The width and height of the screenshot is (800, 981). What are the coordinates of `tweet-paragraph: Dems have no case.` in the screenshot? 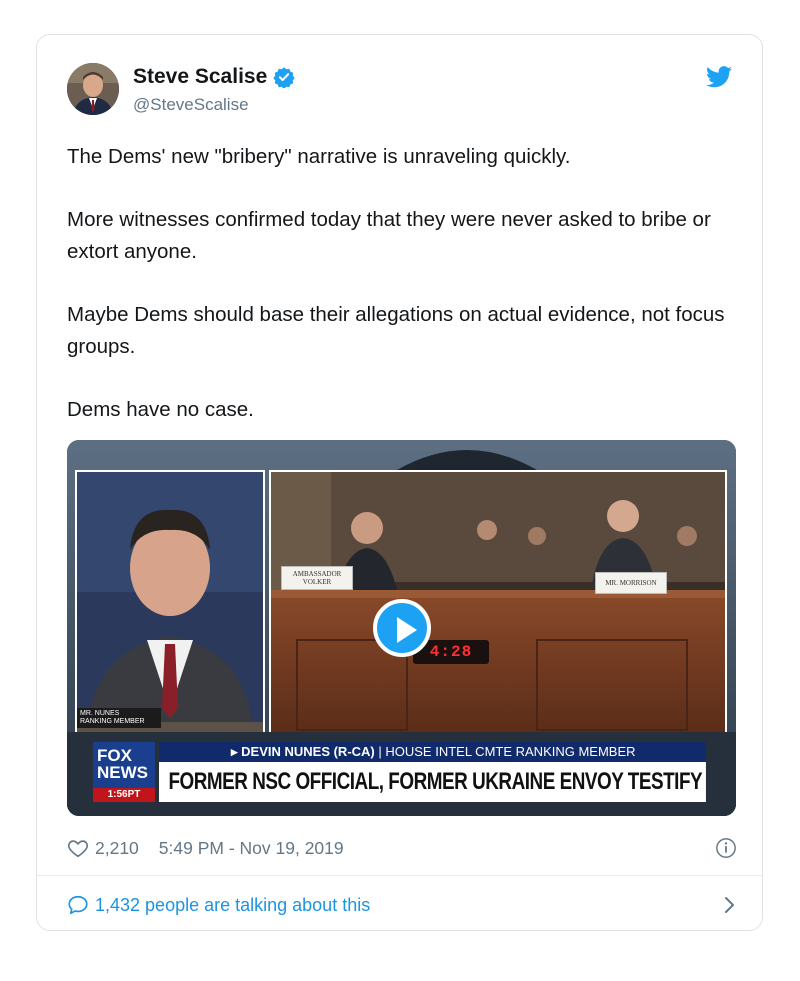 It's located at (160, 409).